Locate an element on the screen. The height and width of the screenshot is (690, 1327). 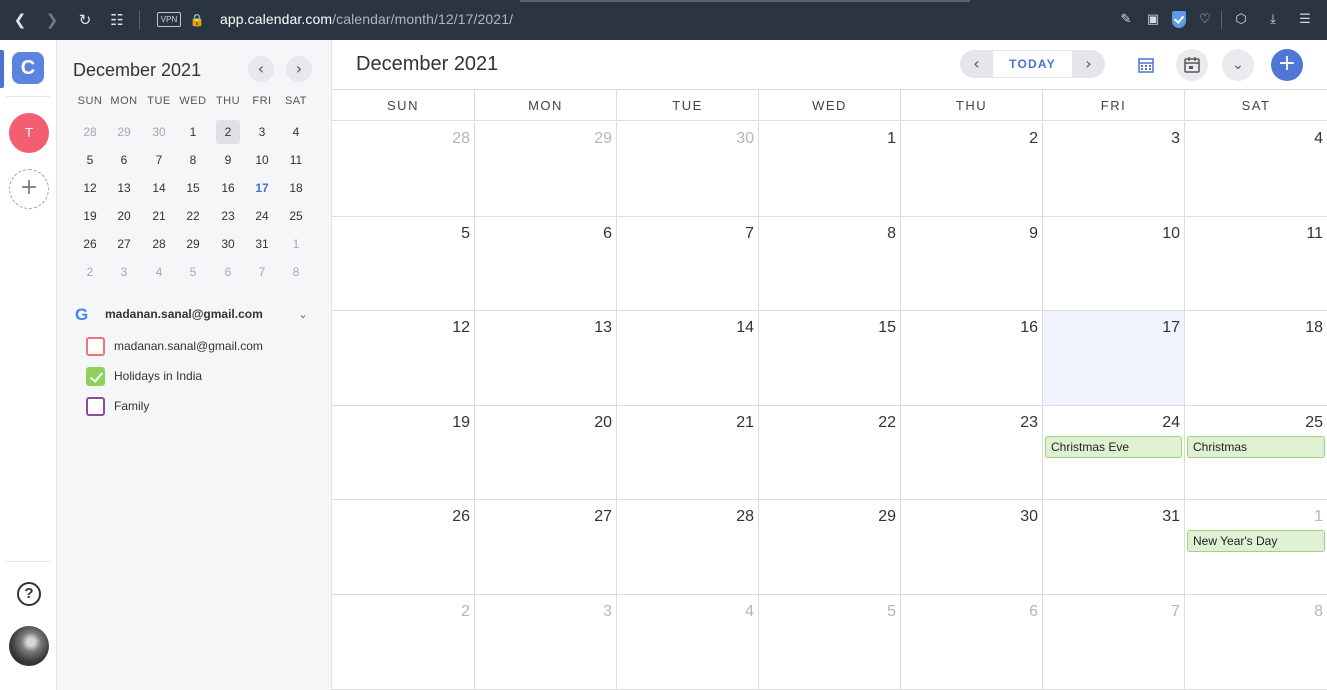
tabs-grid-icon: ☷ is located at coordinates (117, 20).